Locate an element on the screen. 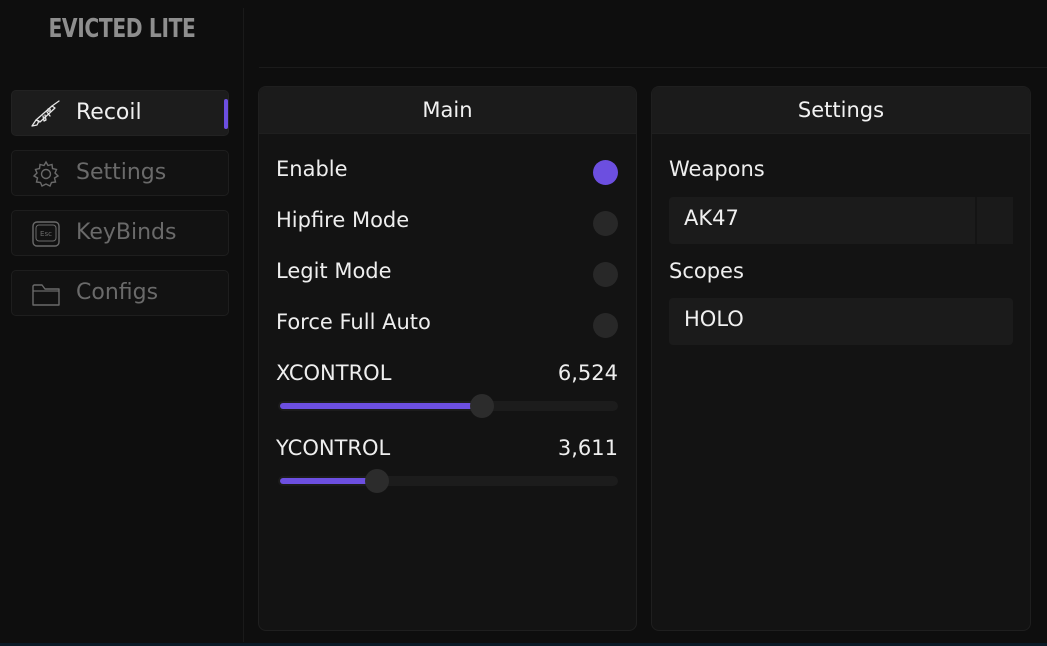 This screenshot has height=646, width=1047. rifle-icon is located at coordinates (45, 113).